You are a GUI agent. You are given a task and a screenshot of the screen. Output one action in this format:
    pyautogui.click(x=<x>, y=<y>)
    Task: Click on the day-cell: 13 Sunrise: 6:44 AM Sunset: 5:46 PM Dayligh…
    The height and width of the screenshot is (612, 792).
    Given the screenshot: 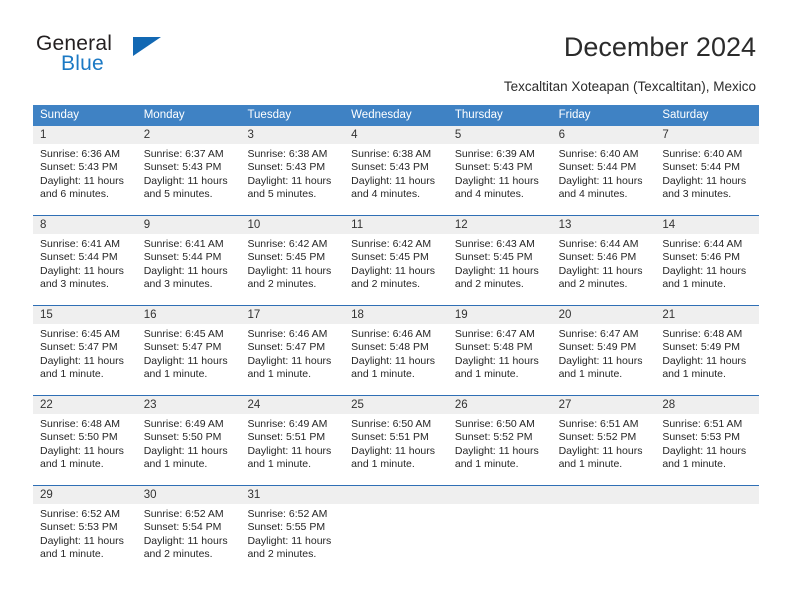 What is the action you would take?
    pyautogui.click(x=603, y=260)
    